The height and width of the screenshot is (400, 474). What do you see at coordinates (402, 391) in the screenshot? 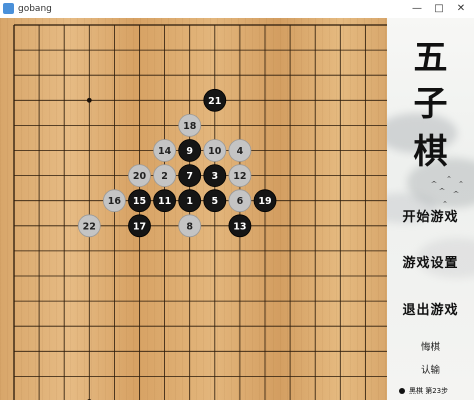
I see `current-player-icon` at bounding box center [402, 391].